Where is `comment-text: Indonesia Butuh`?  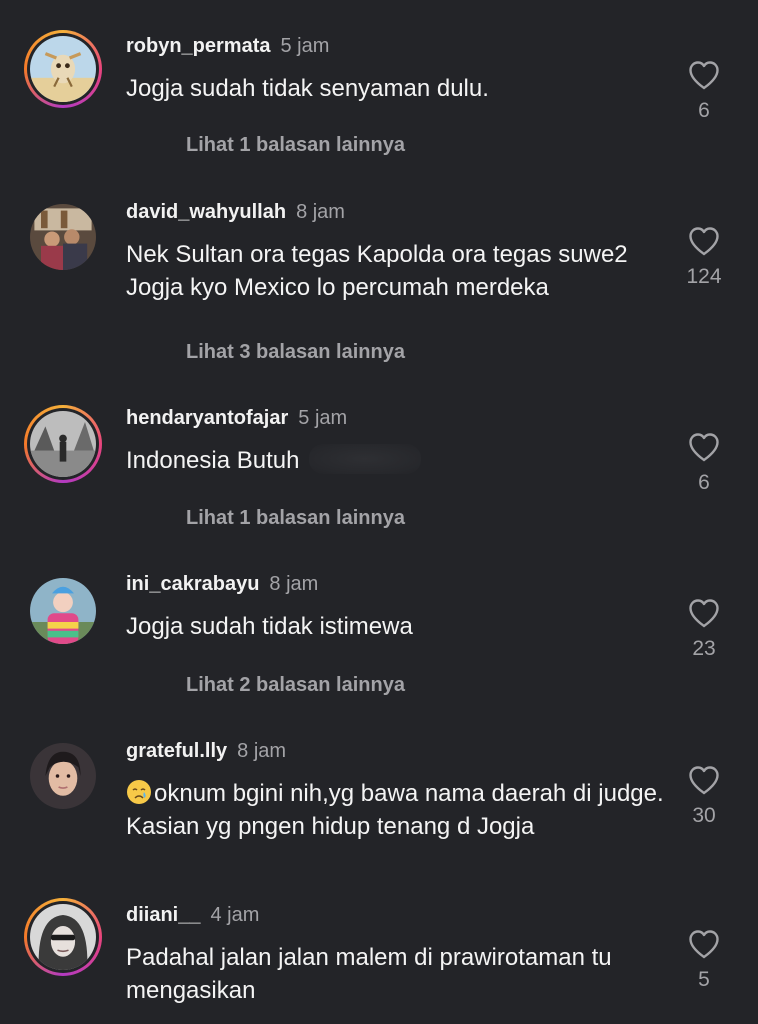 comment-text: Indonesia Butuh is located at coordinates (396, 460).